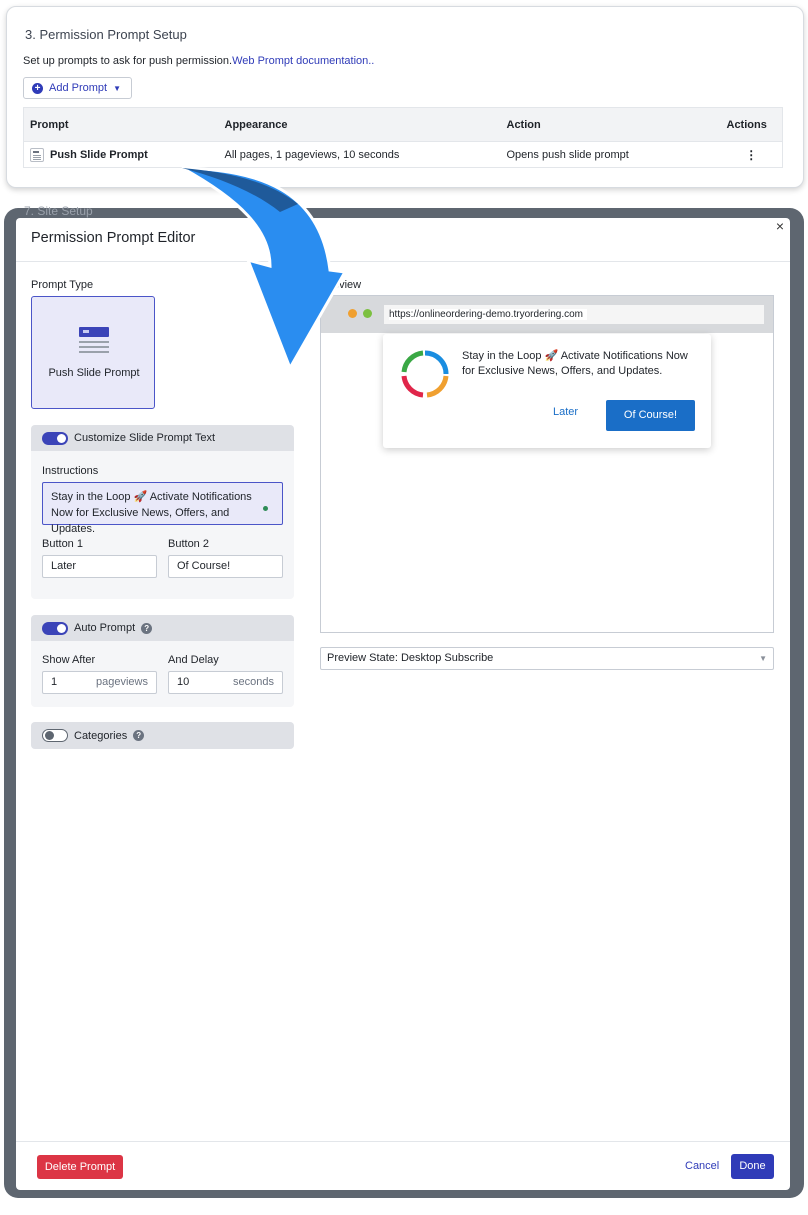  Describe the element at coordinates (188, 544) in the screenshot. I see `button2-label: Button 2` at that location.